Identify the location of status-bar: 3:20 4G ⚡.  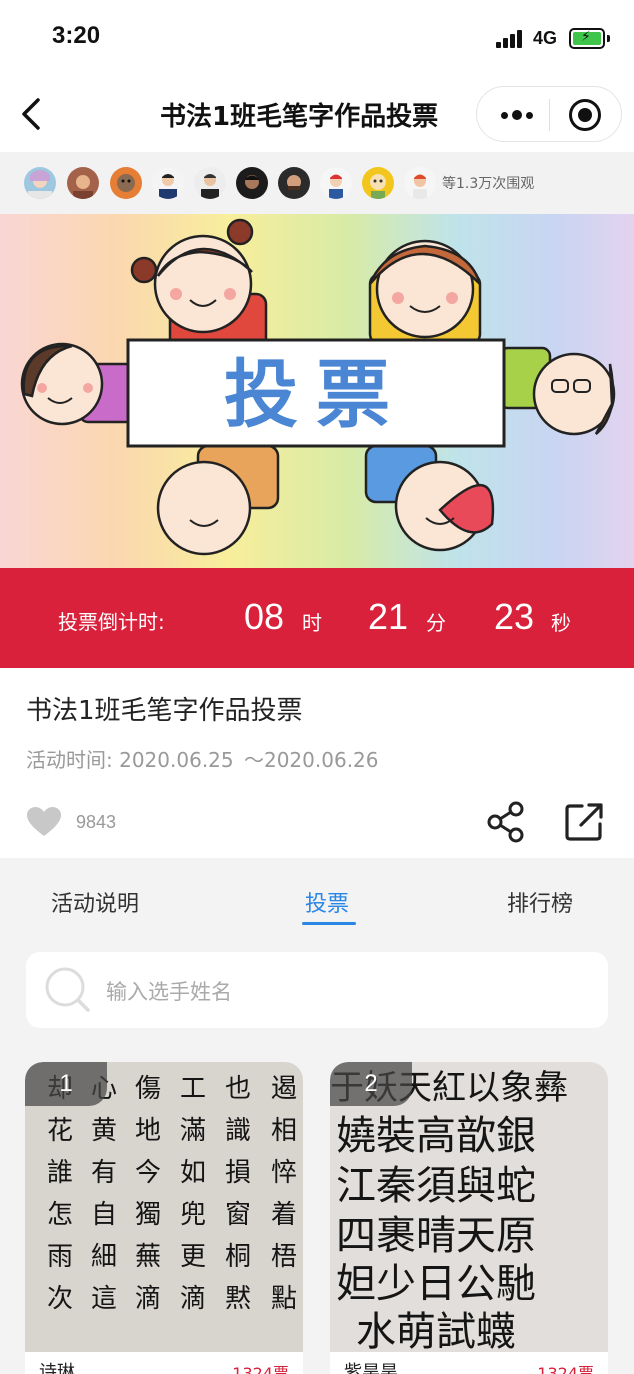
(317, 40).